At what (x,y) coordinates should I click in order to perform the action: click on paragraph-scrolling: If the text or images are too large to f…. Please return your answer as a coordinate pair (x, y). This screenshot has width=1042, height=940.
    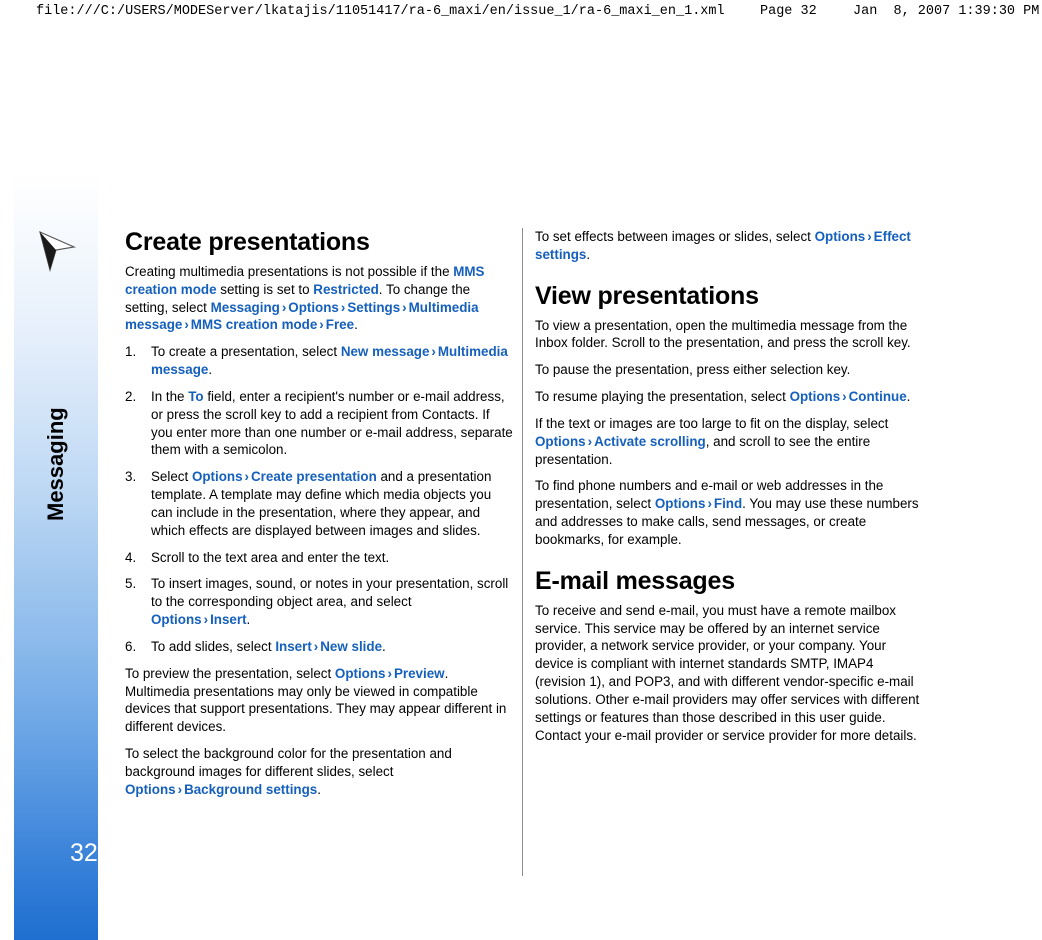
    Looking at the image, I should click on (729, 441).